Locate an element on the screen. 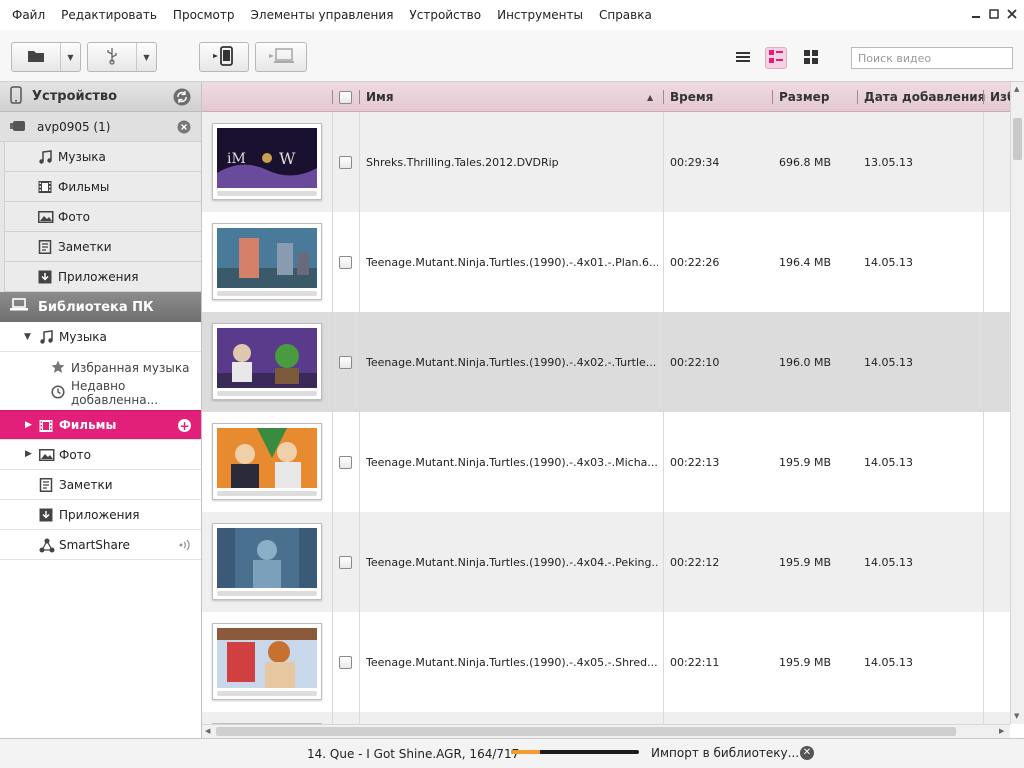 The height and width of the screenshot is (768, 1024). device-item-apps: Приложения is located at coordinates (102, 277).